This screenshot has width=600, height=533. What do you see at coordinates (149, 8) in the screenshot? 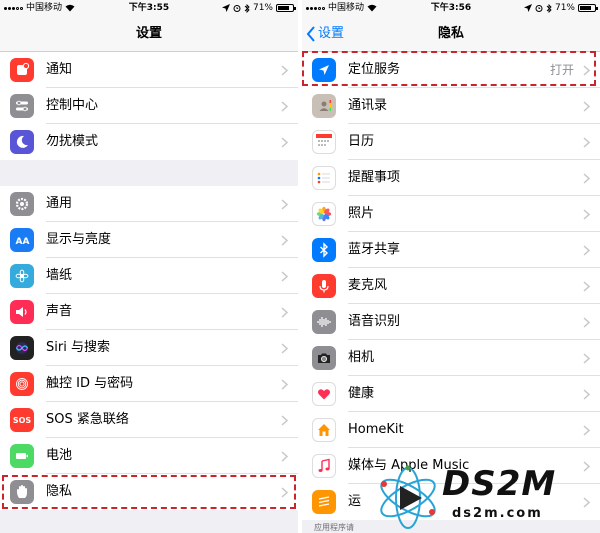
I see `status-bar: 中国移动 下午3:55 71%` at bounding box center [149, 8].